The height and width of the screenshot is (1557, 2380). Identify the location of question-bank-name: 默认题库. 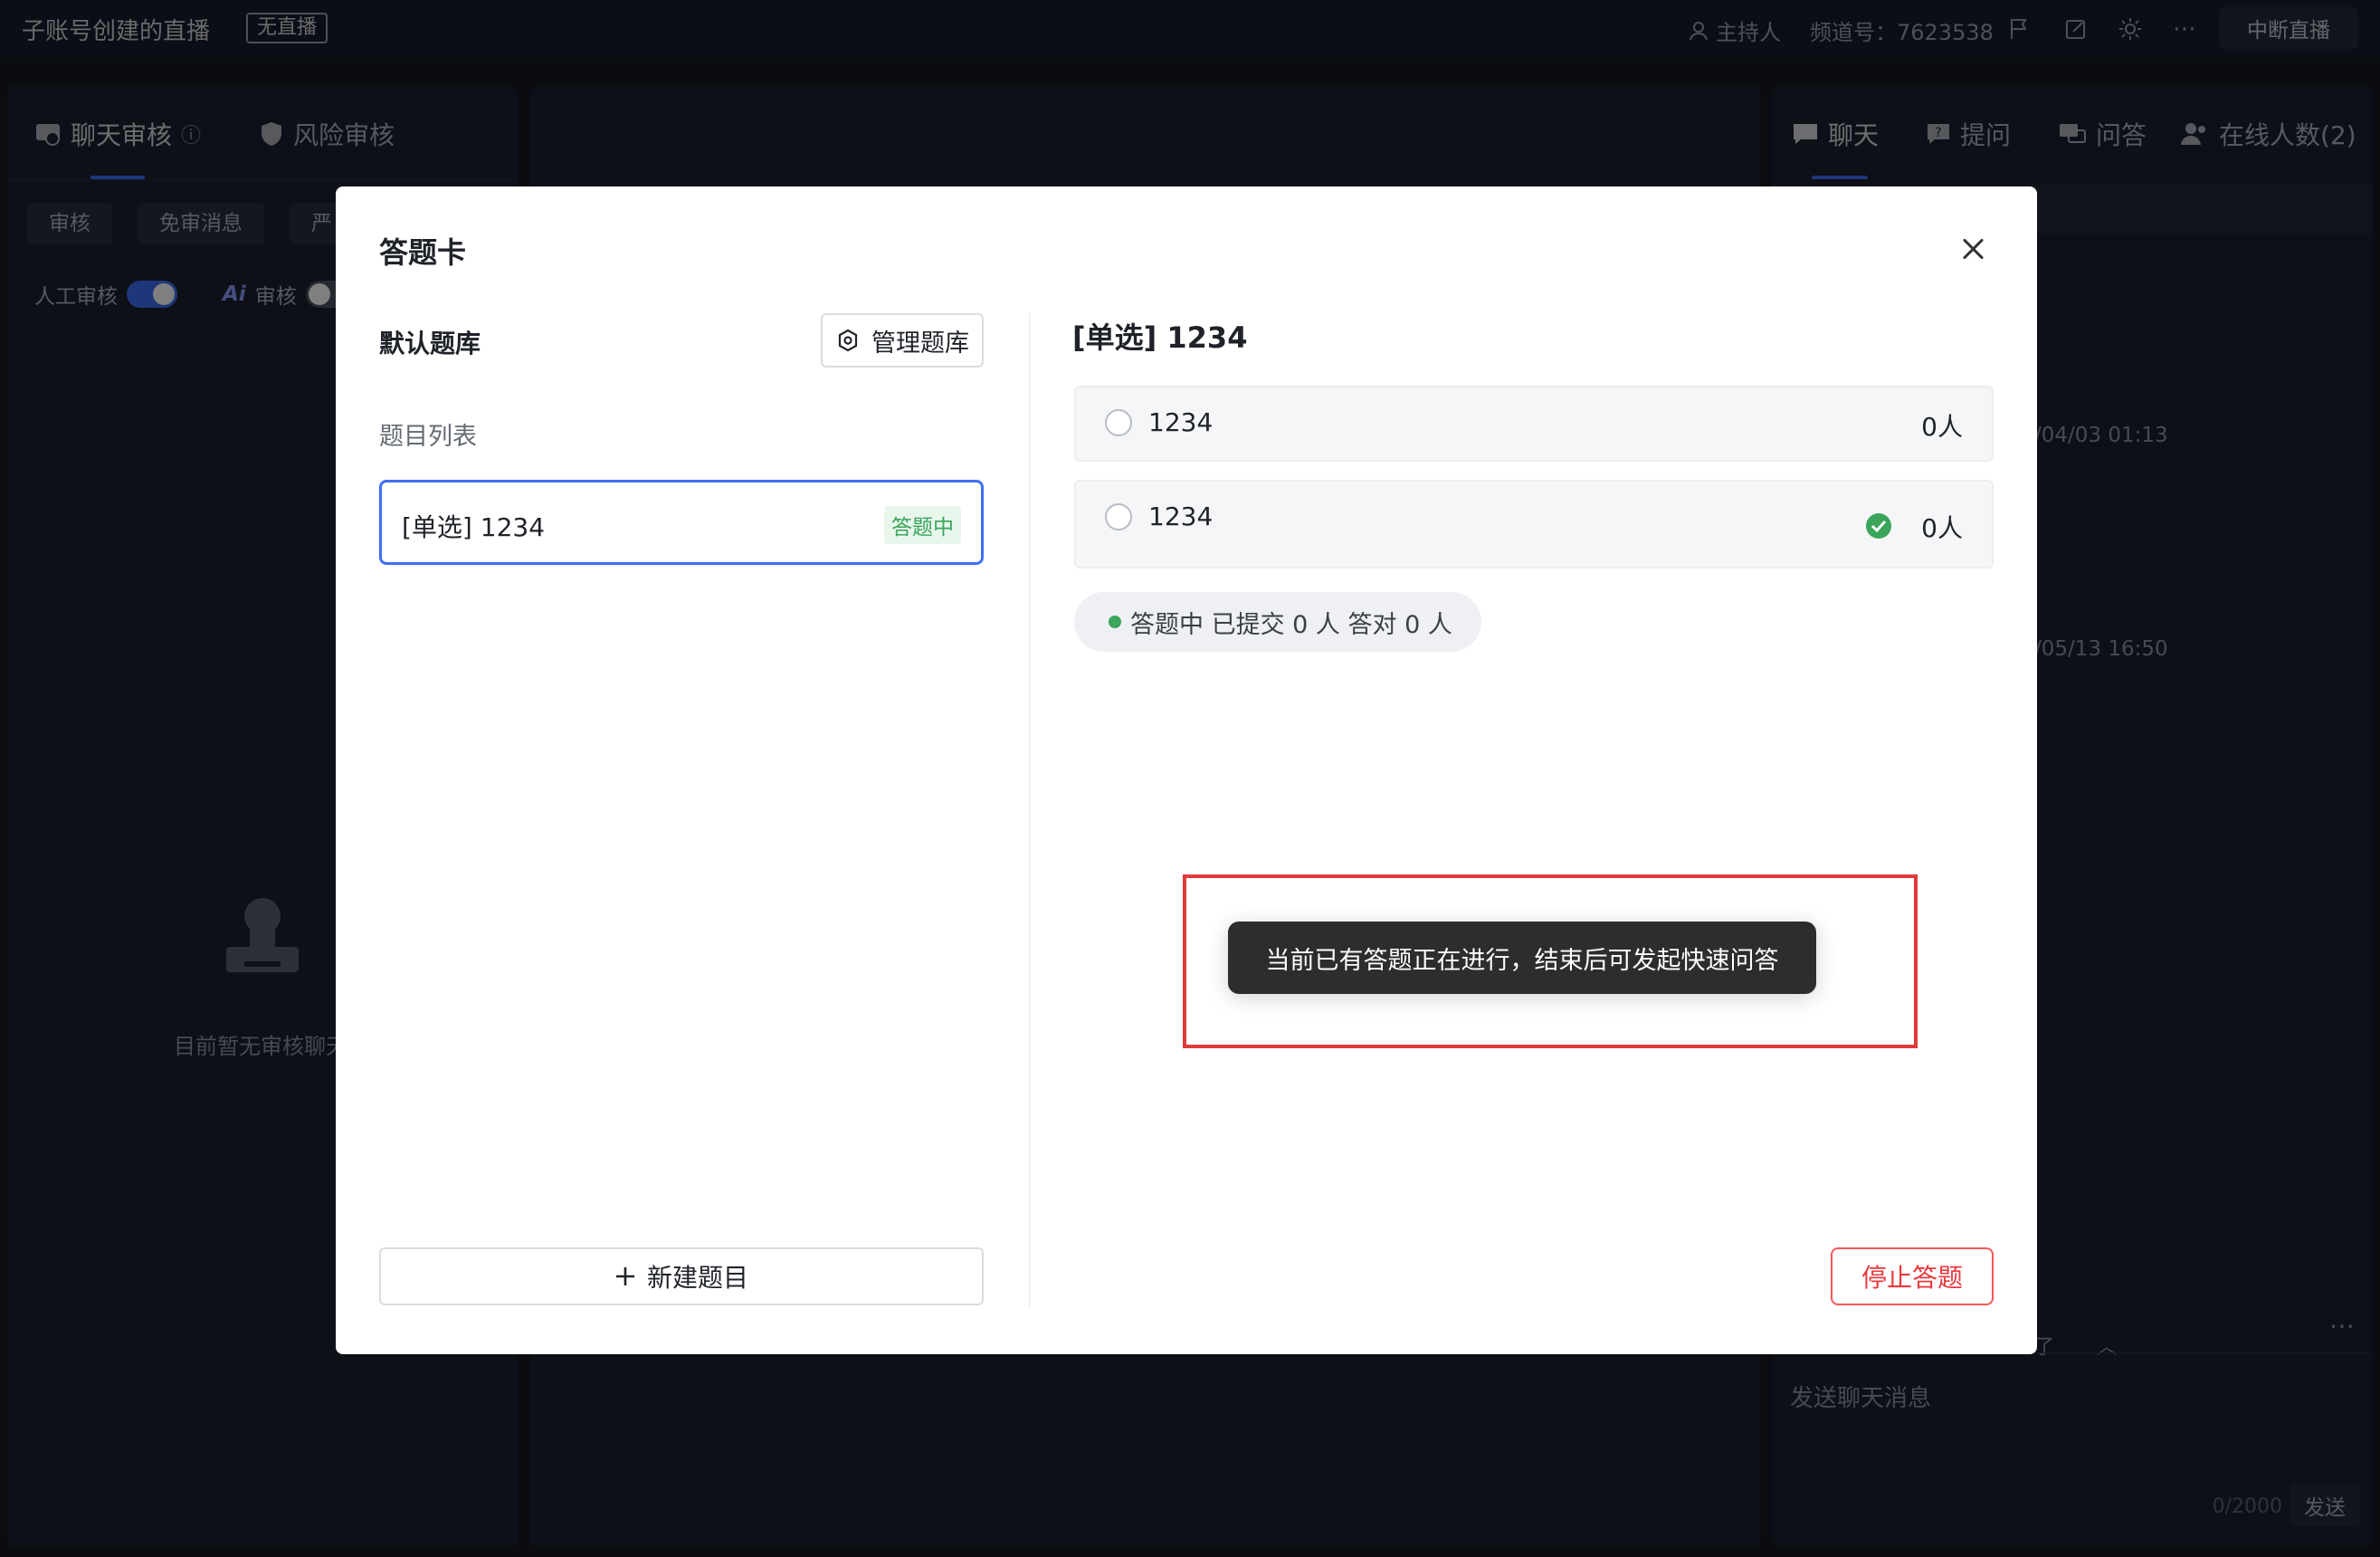
(430, 343).